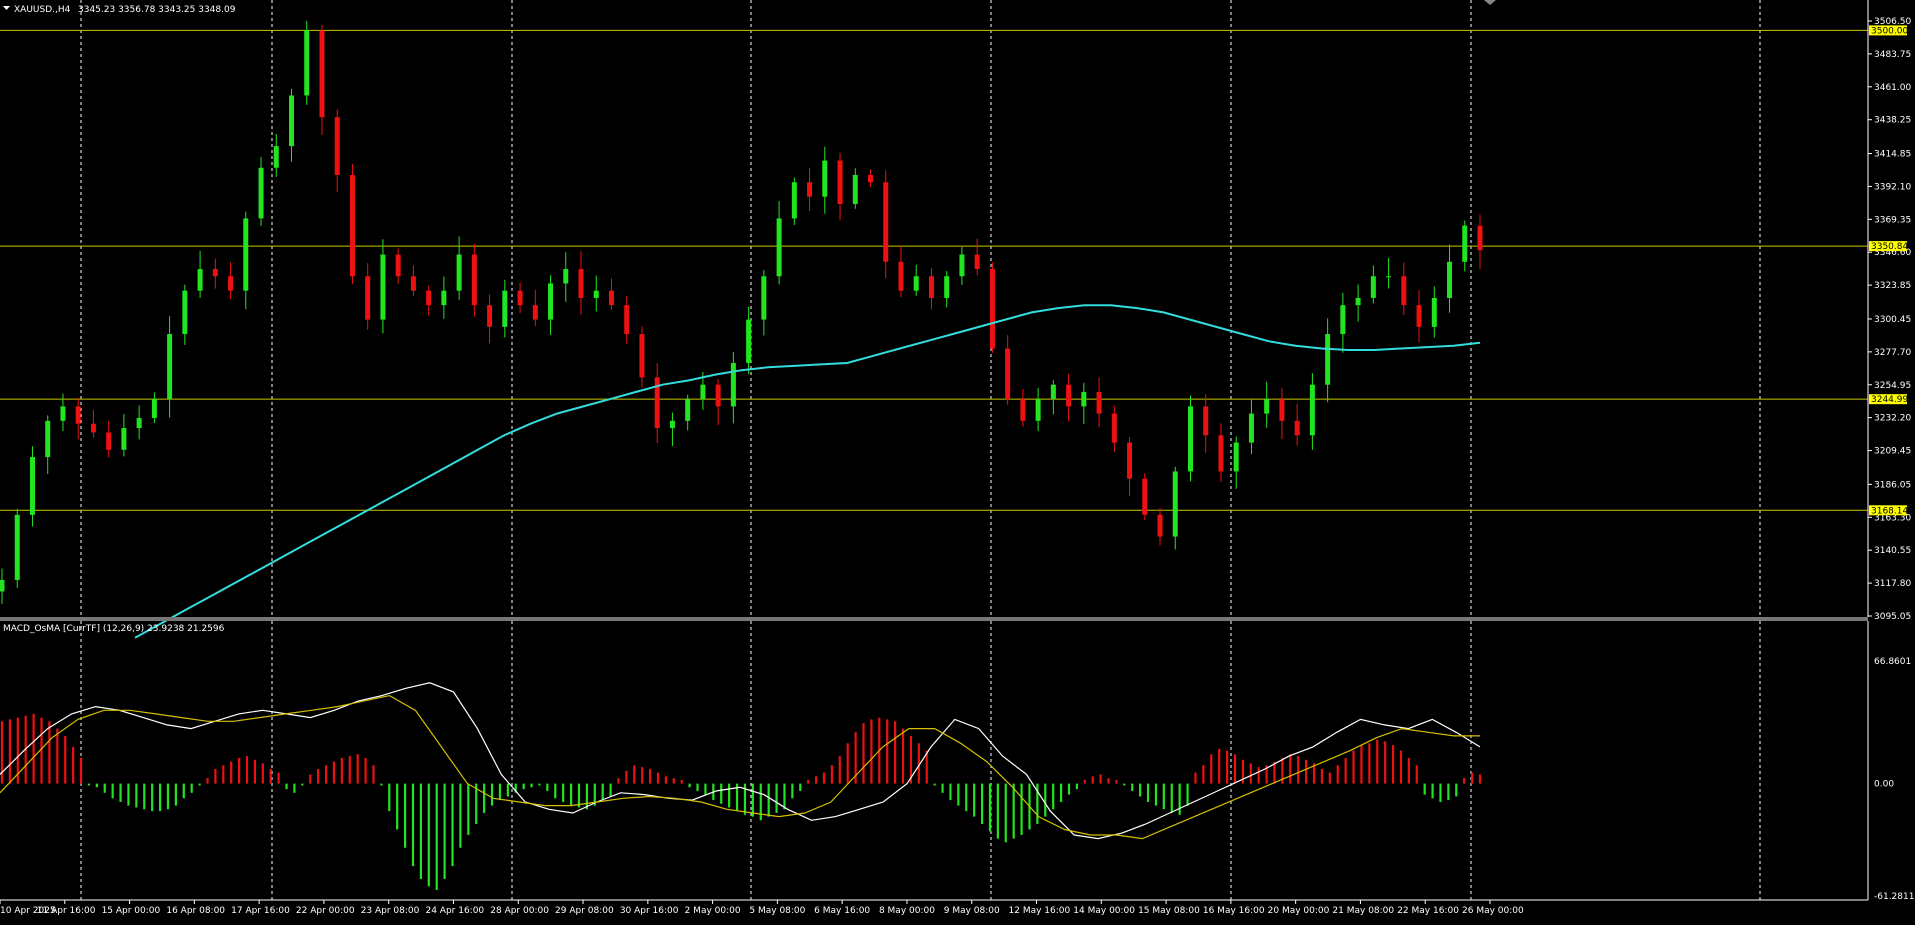 This screenshot has height=925, width=1915. Describe the element at coordinates (1040, 911) in the screenshot. I see `time-tick-label: 12 May 16:00` at that location.